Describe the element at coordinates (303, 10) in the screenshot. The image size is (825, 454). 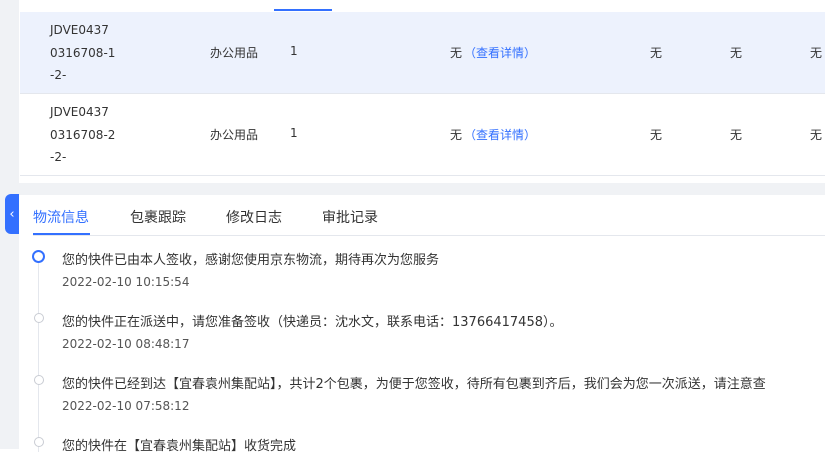
I see `top-tab-underline` at that location.